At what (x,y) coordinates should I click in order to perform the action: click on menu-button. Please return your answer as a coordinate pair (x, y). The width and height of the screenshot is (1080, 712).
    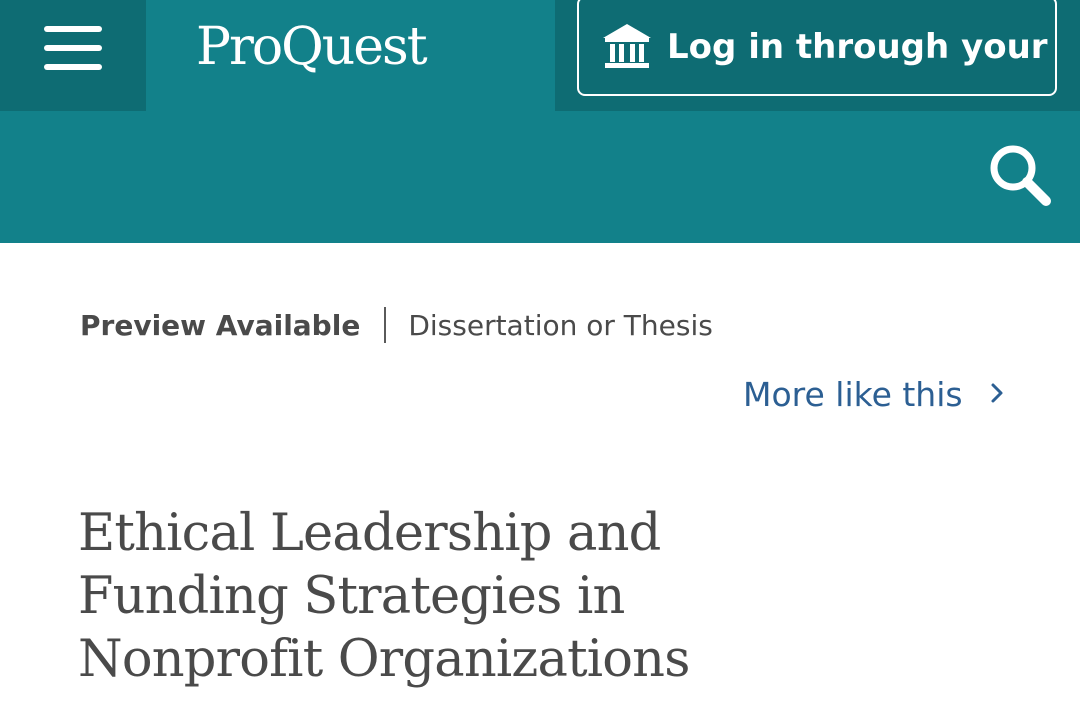
    Looking at the image, I should click on (73, 55).